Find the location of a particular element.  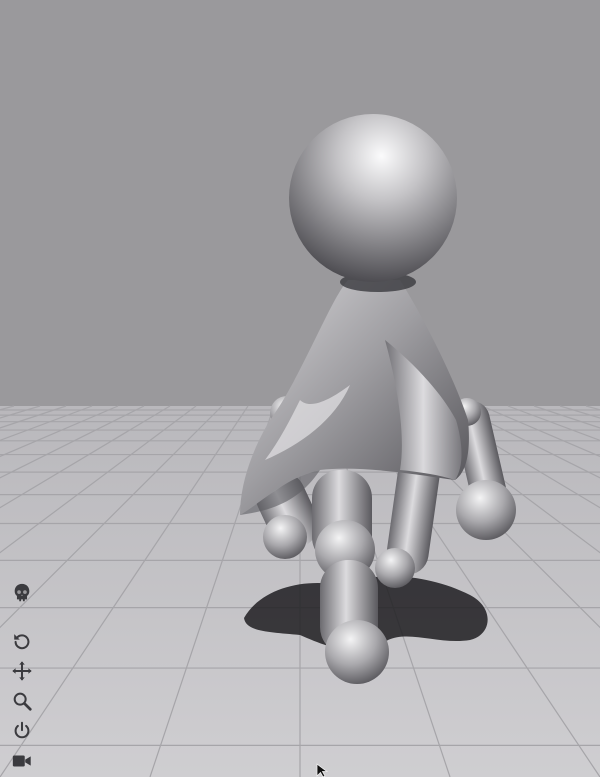

zoom-button is located at coordinates (22, 701).